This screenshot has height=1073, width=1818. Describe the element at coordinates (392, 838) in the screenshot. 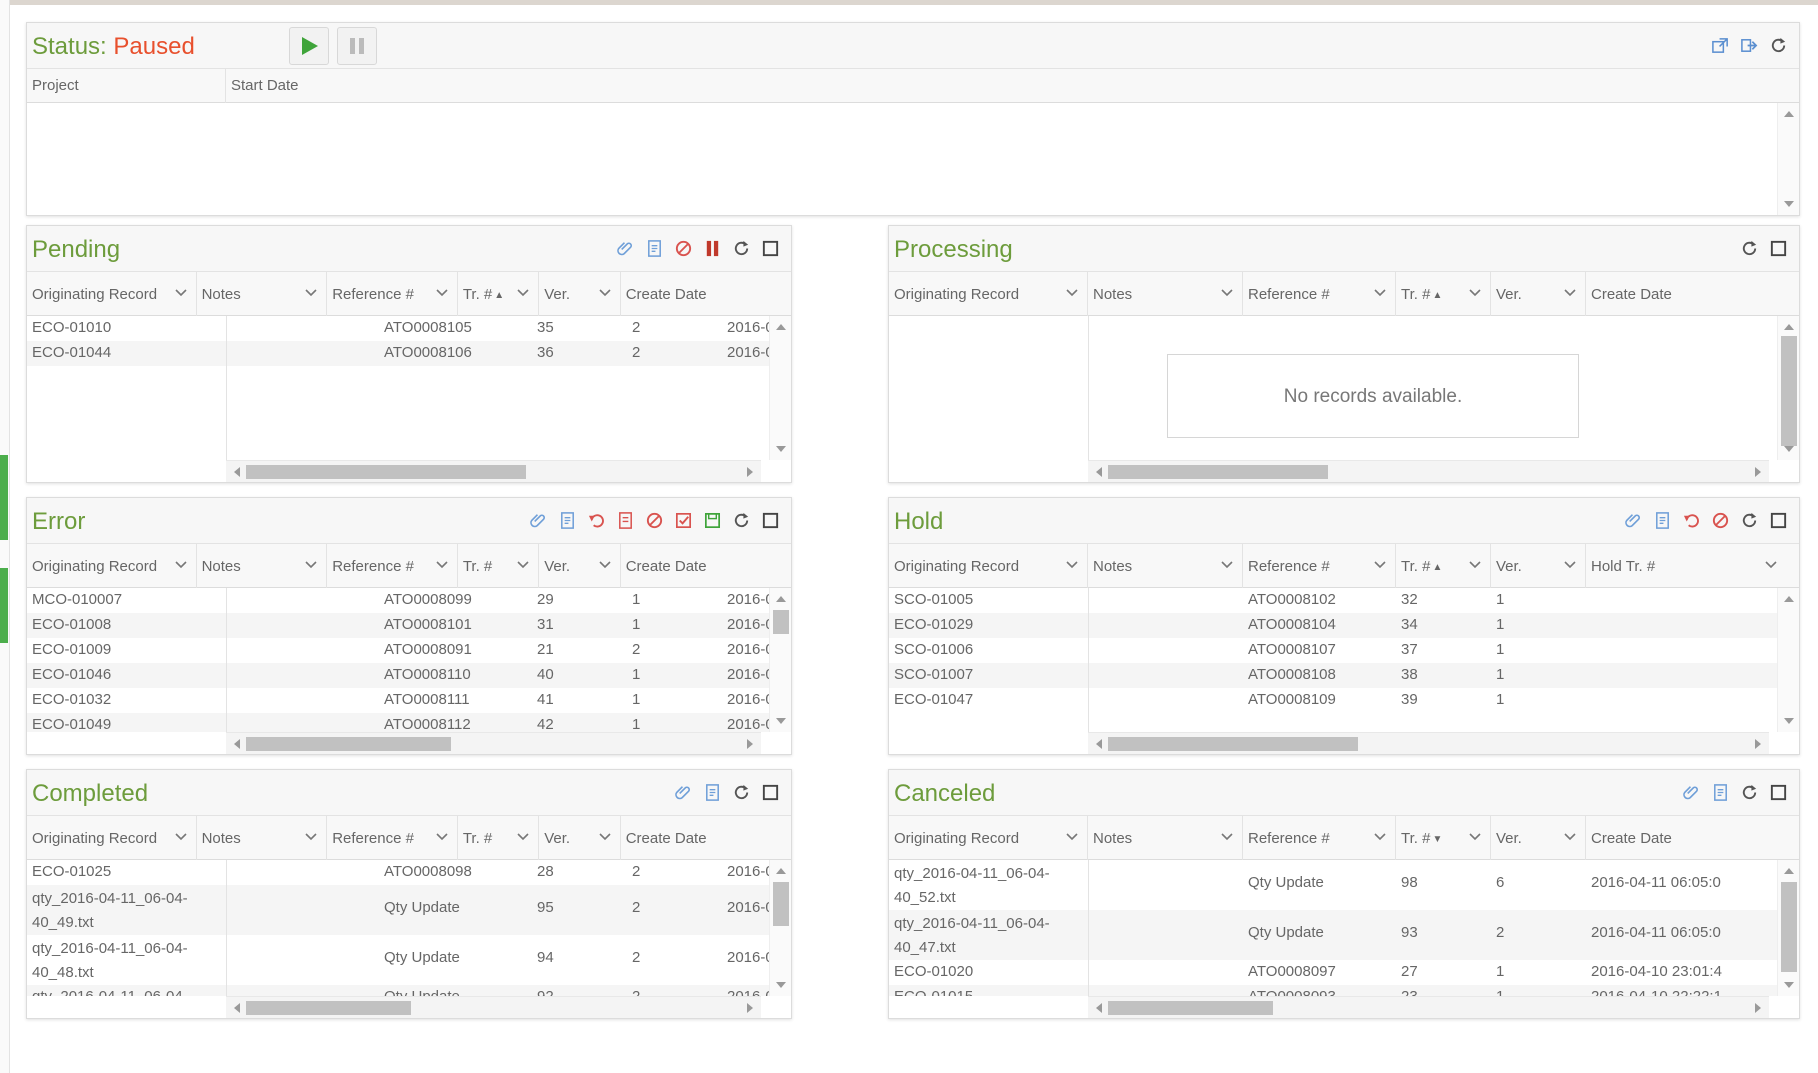

I see `completed-col-2: Reference #` at that location.